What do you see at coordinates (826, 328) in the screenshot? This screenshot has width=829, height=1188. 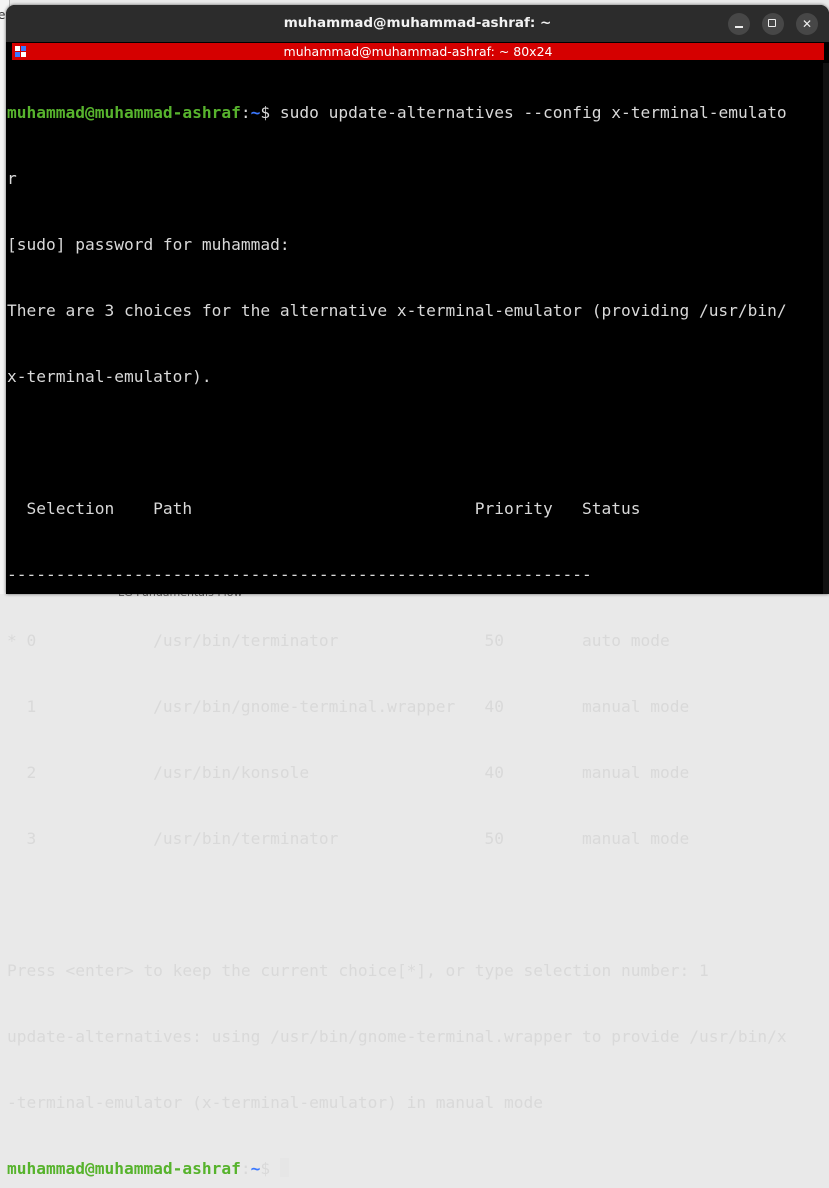 I see `scrollbar` at bounding box center [826, 328].